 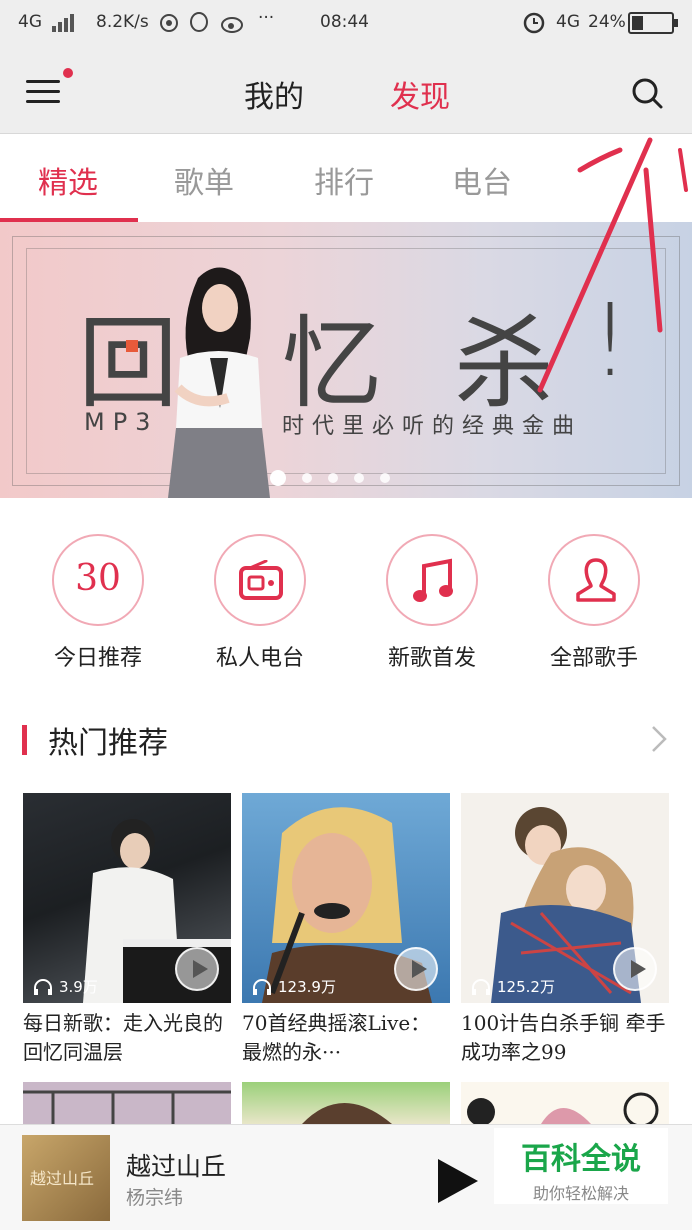 I want to click on playlist-title: 70首经典摇滚Live：最燃的永···, so click(x=346, y=1038).